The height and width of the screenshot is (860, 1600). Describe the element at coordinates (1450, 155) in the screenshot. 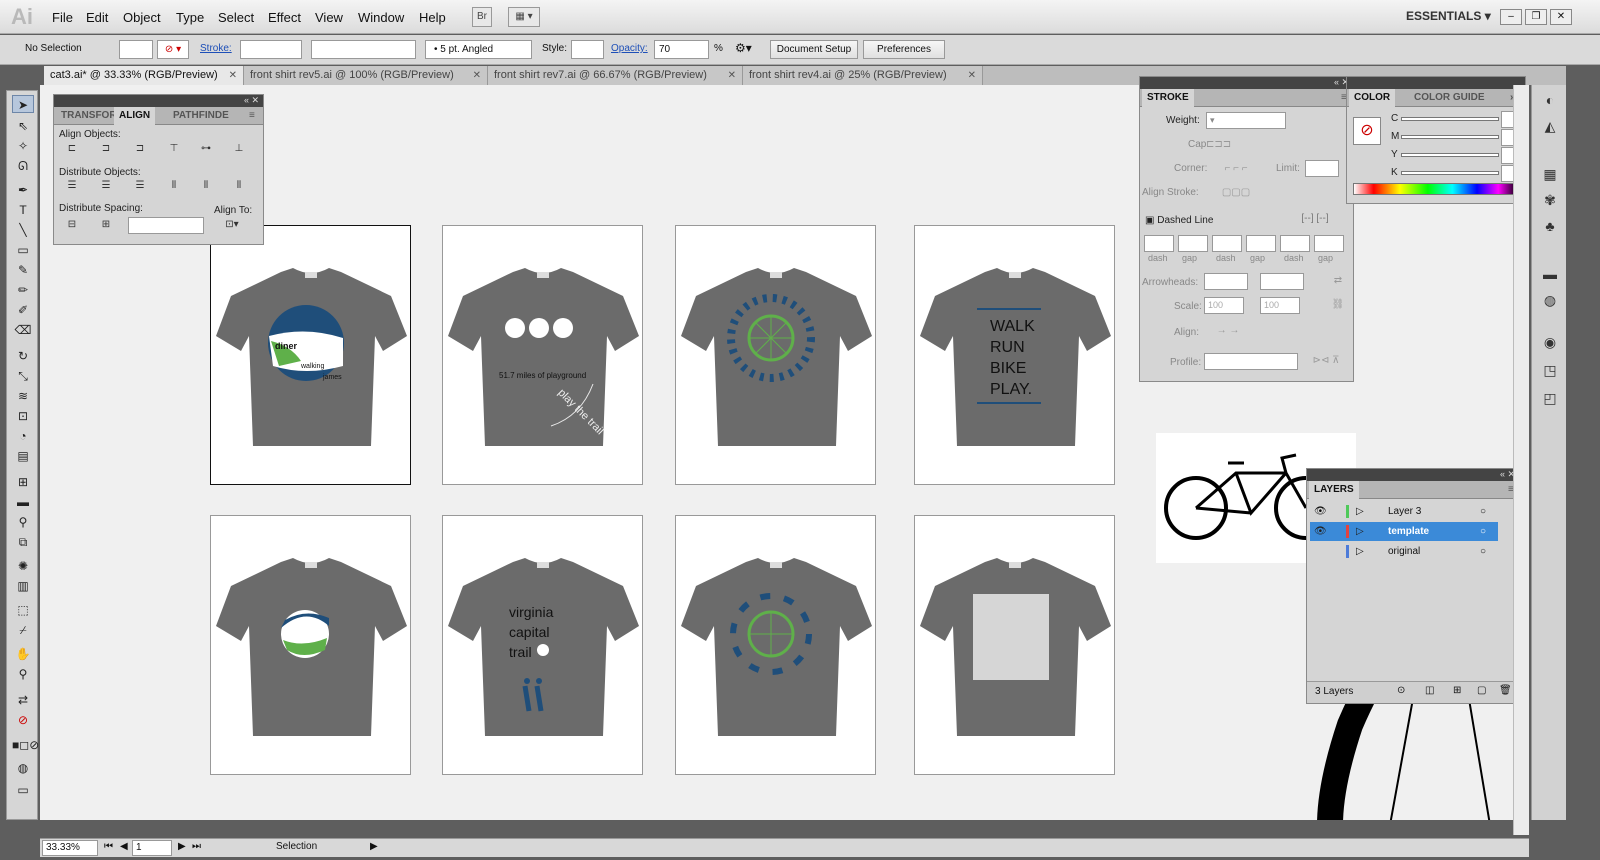

I see `yellow-slider` at that location.